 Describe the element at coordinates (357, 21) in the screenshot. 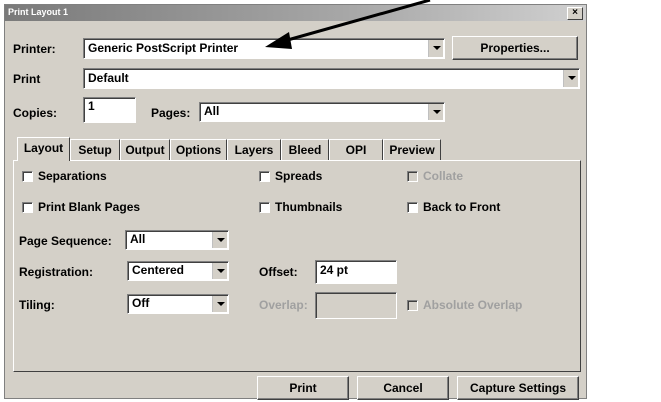

I see `callout-arrow-shaft` at that location.